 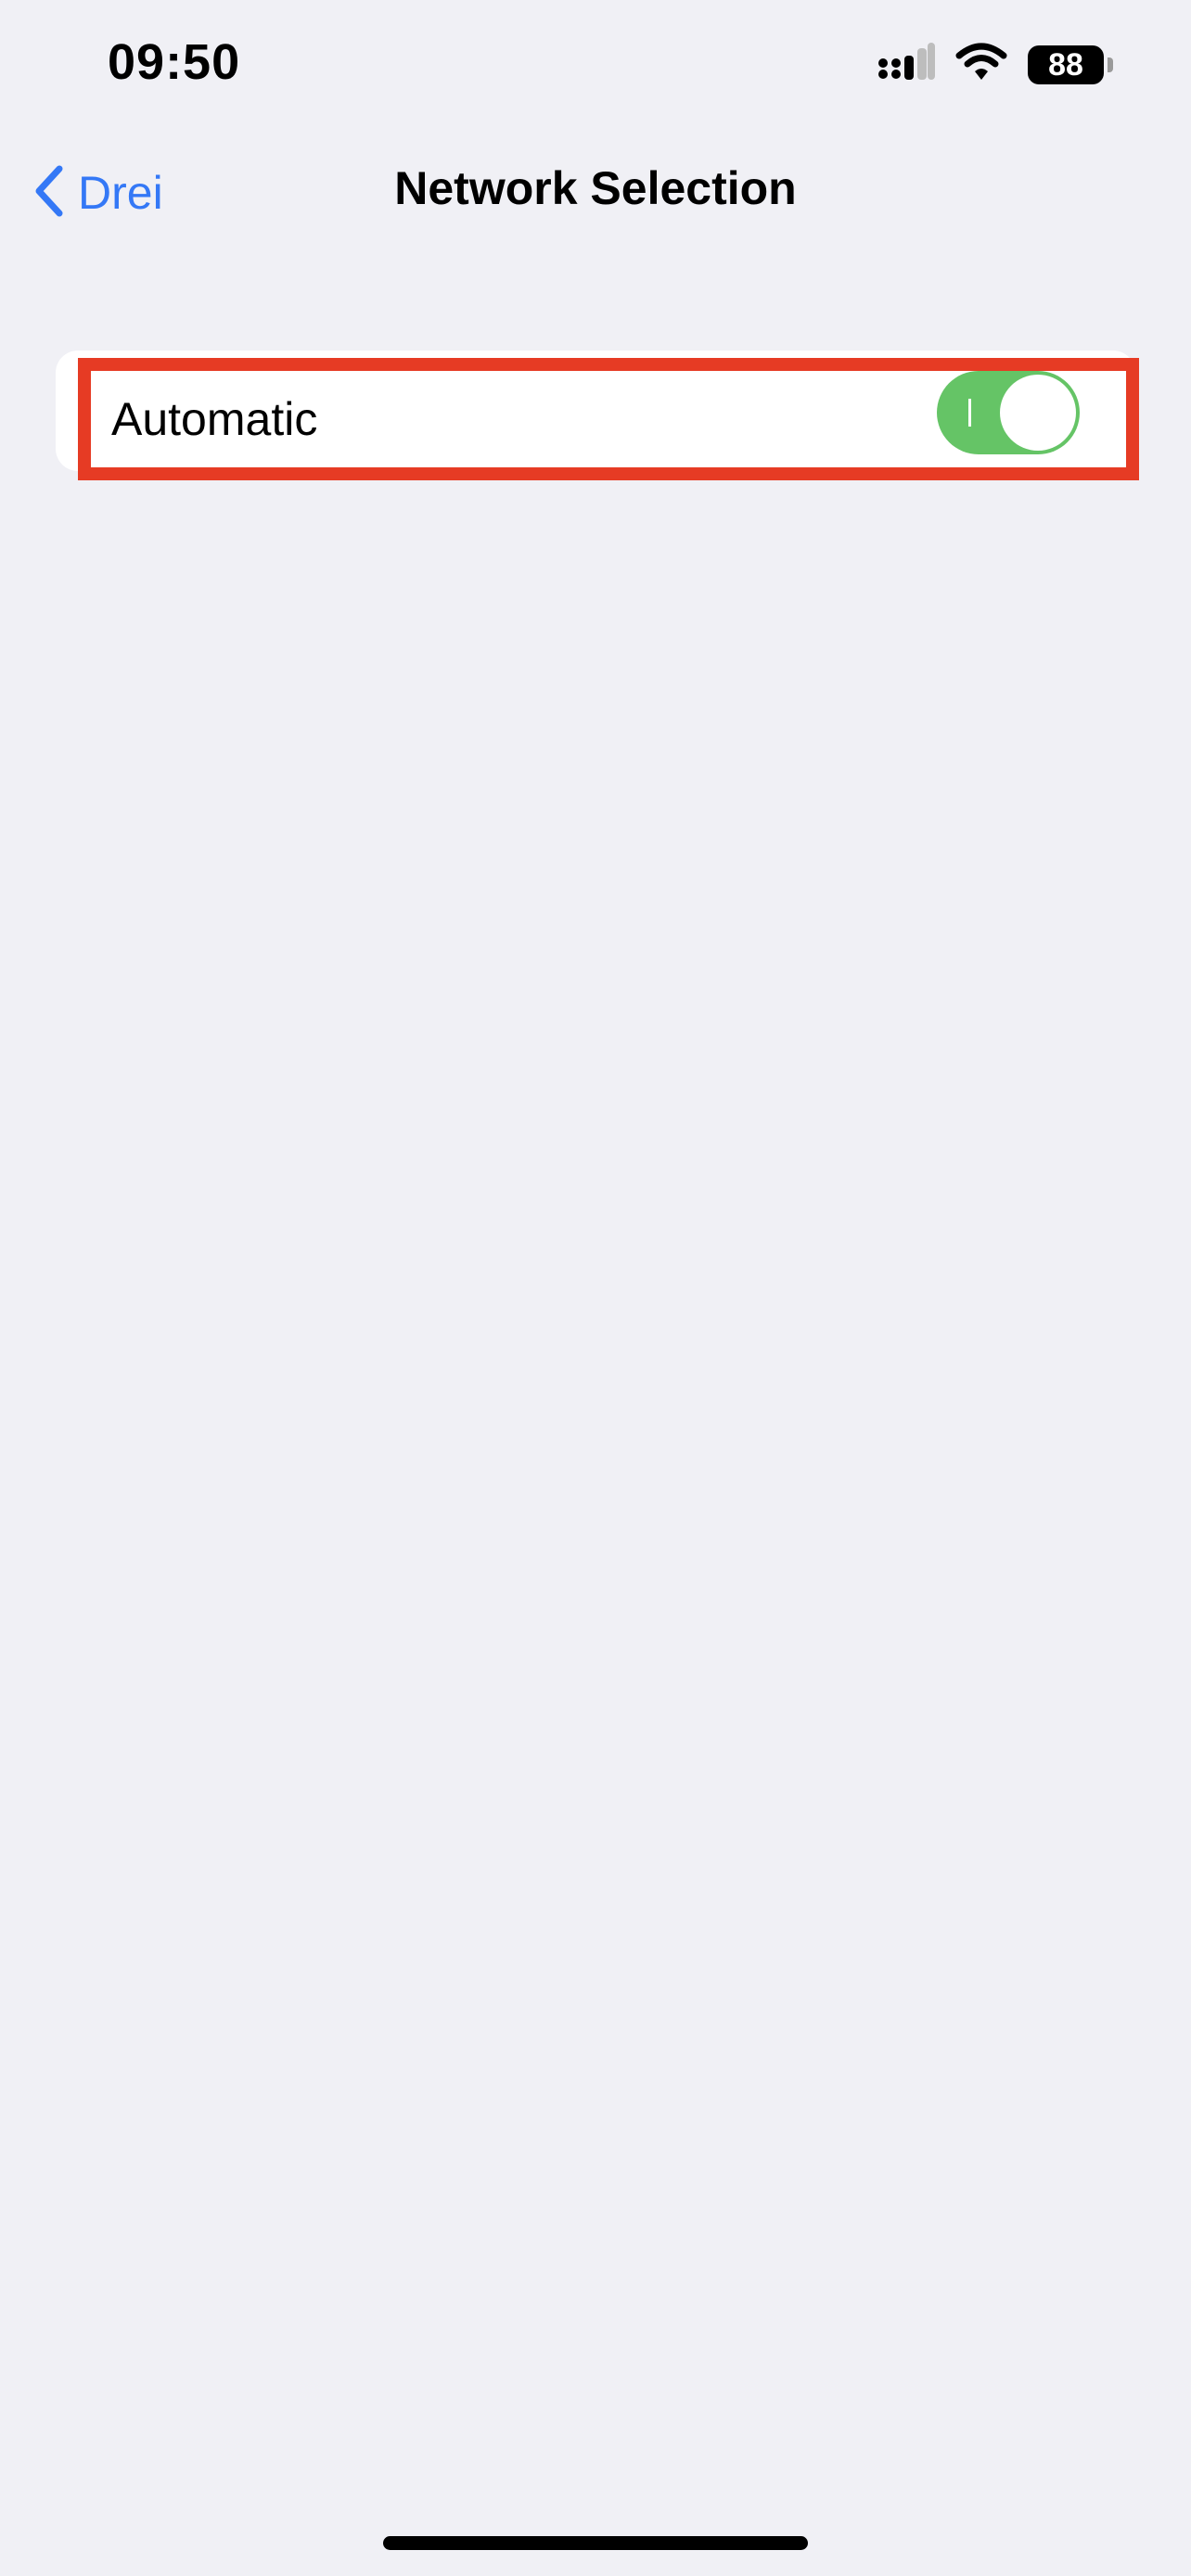 I want to click on page-title: Network Selection, so click(x=595, y=188).